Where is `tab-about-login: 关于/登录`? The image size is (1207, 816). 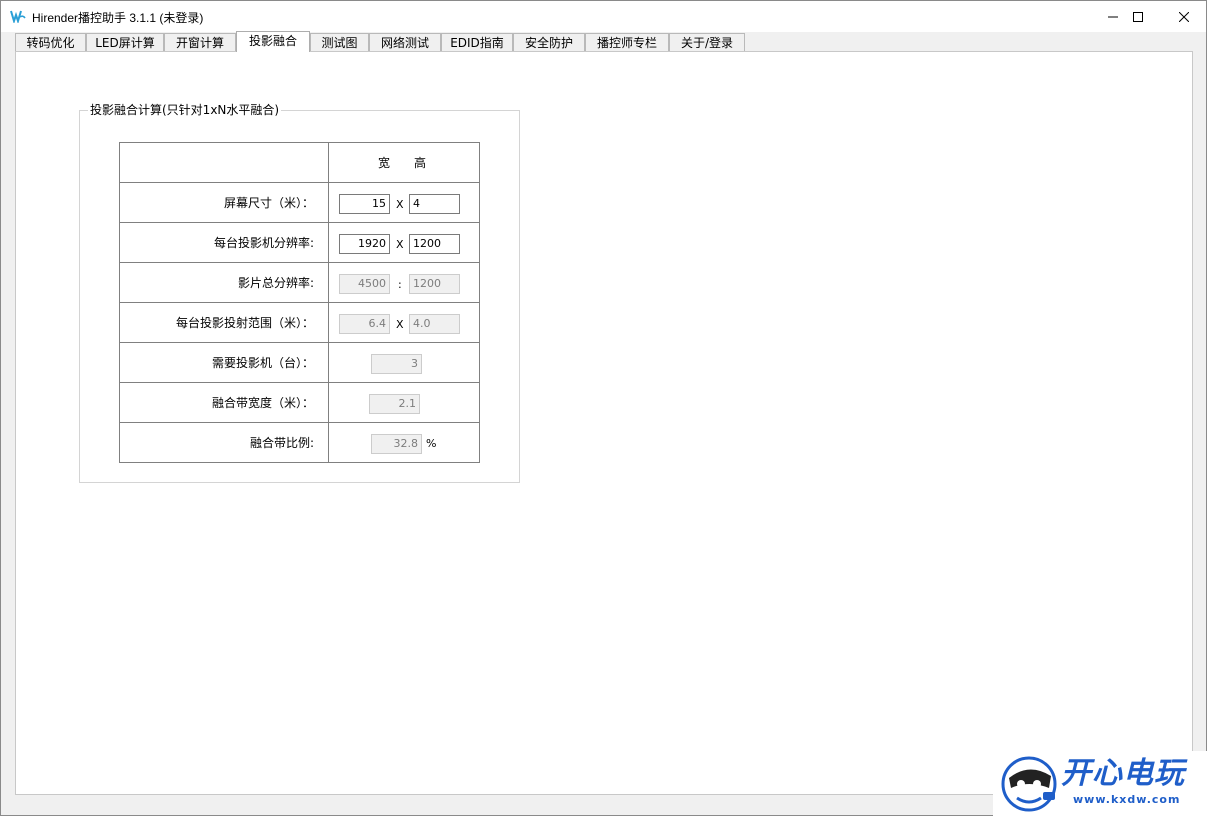
tab-about-login: 关于/登录 is located at coordinates (707, 42).